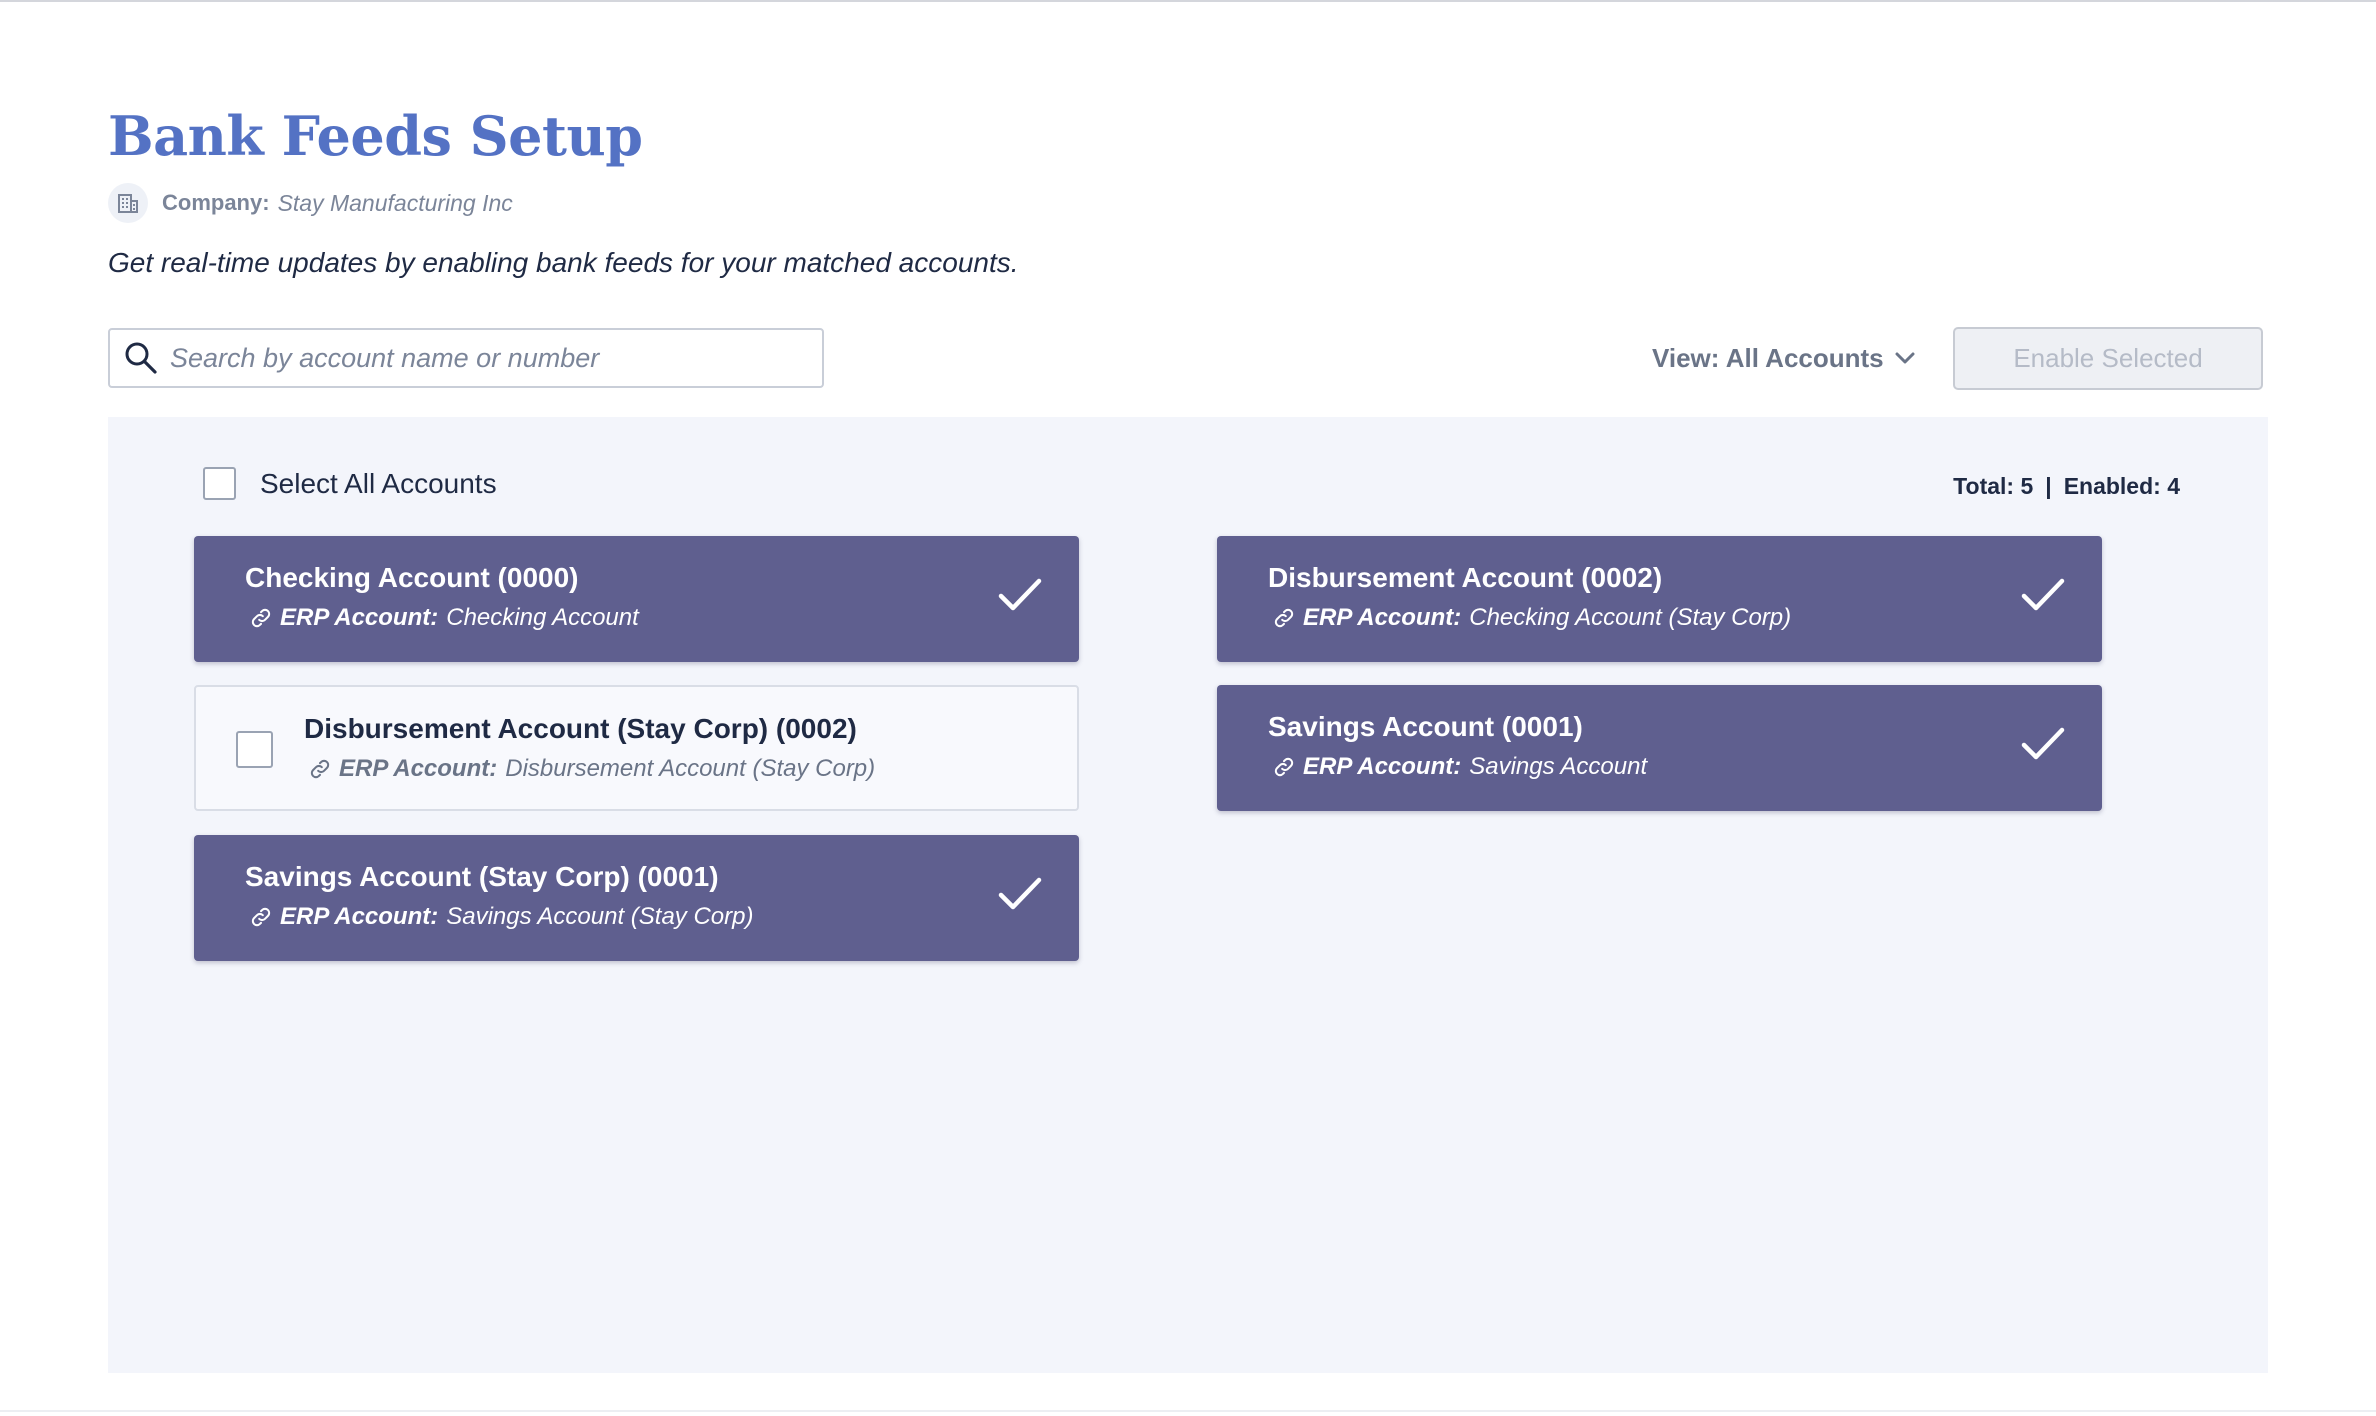 This screenshot has height=1416, width=2376. Describe the element at coordinates (141, 358) in the screenshot. I see `search-icon` at that location.